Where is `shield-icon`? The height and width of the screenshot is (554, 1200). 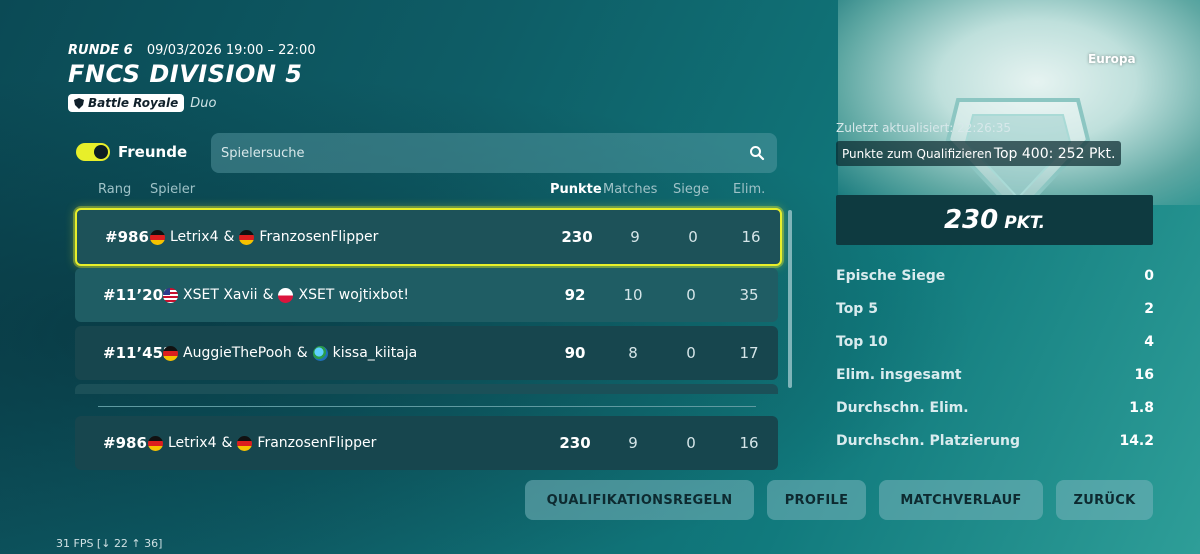 shield-icon is located at coordinates (79, 103).